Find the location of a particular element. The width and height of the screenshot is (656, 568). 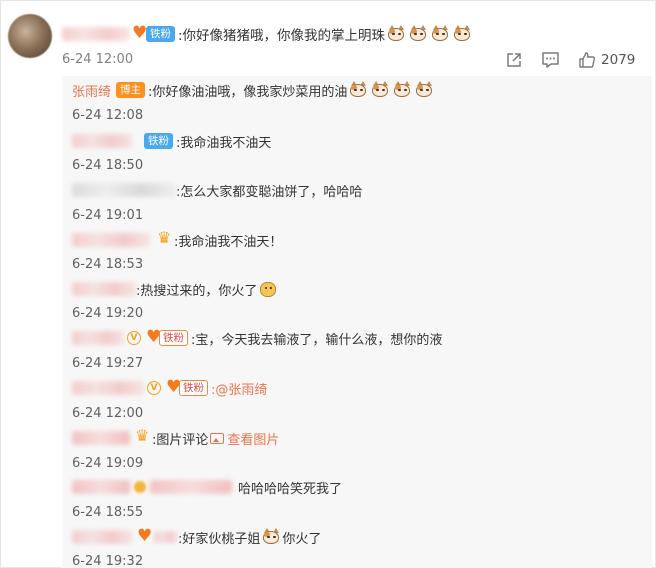

comment-button is located at coordinates (550, 60).